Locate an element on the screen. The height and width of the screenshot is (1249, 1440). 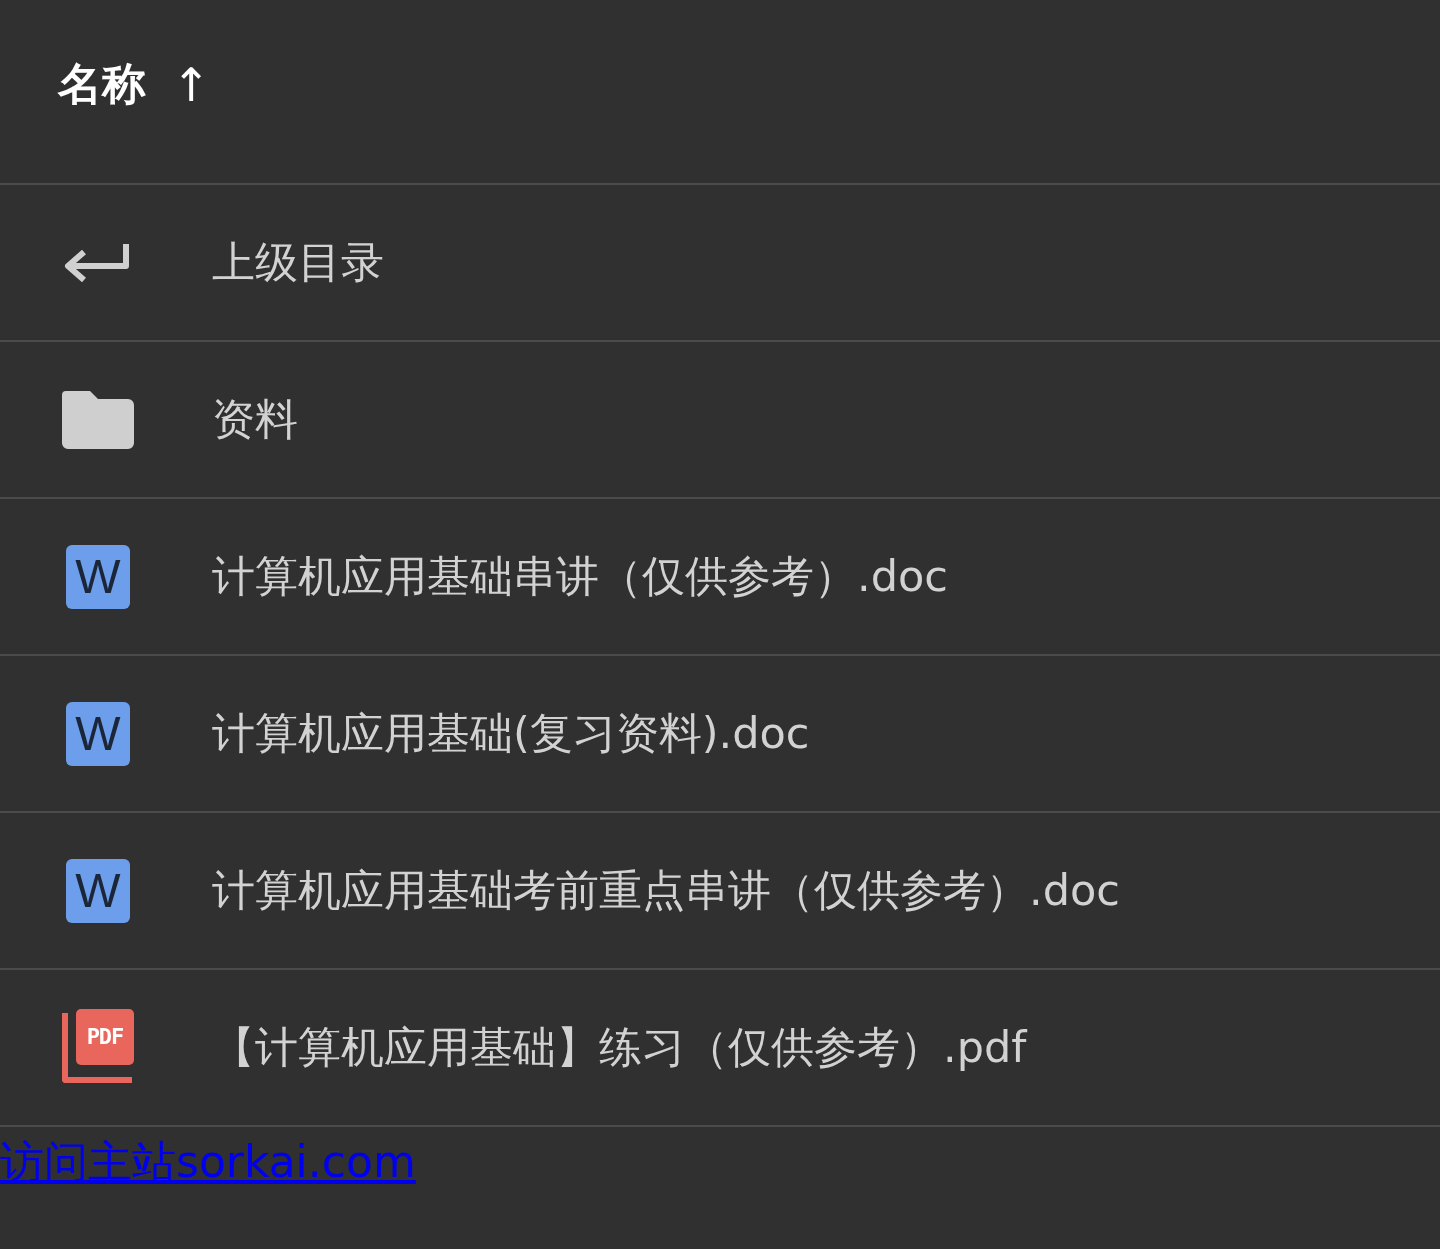
column-header: 名称 ↑ is located at coordinates (720, 92).